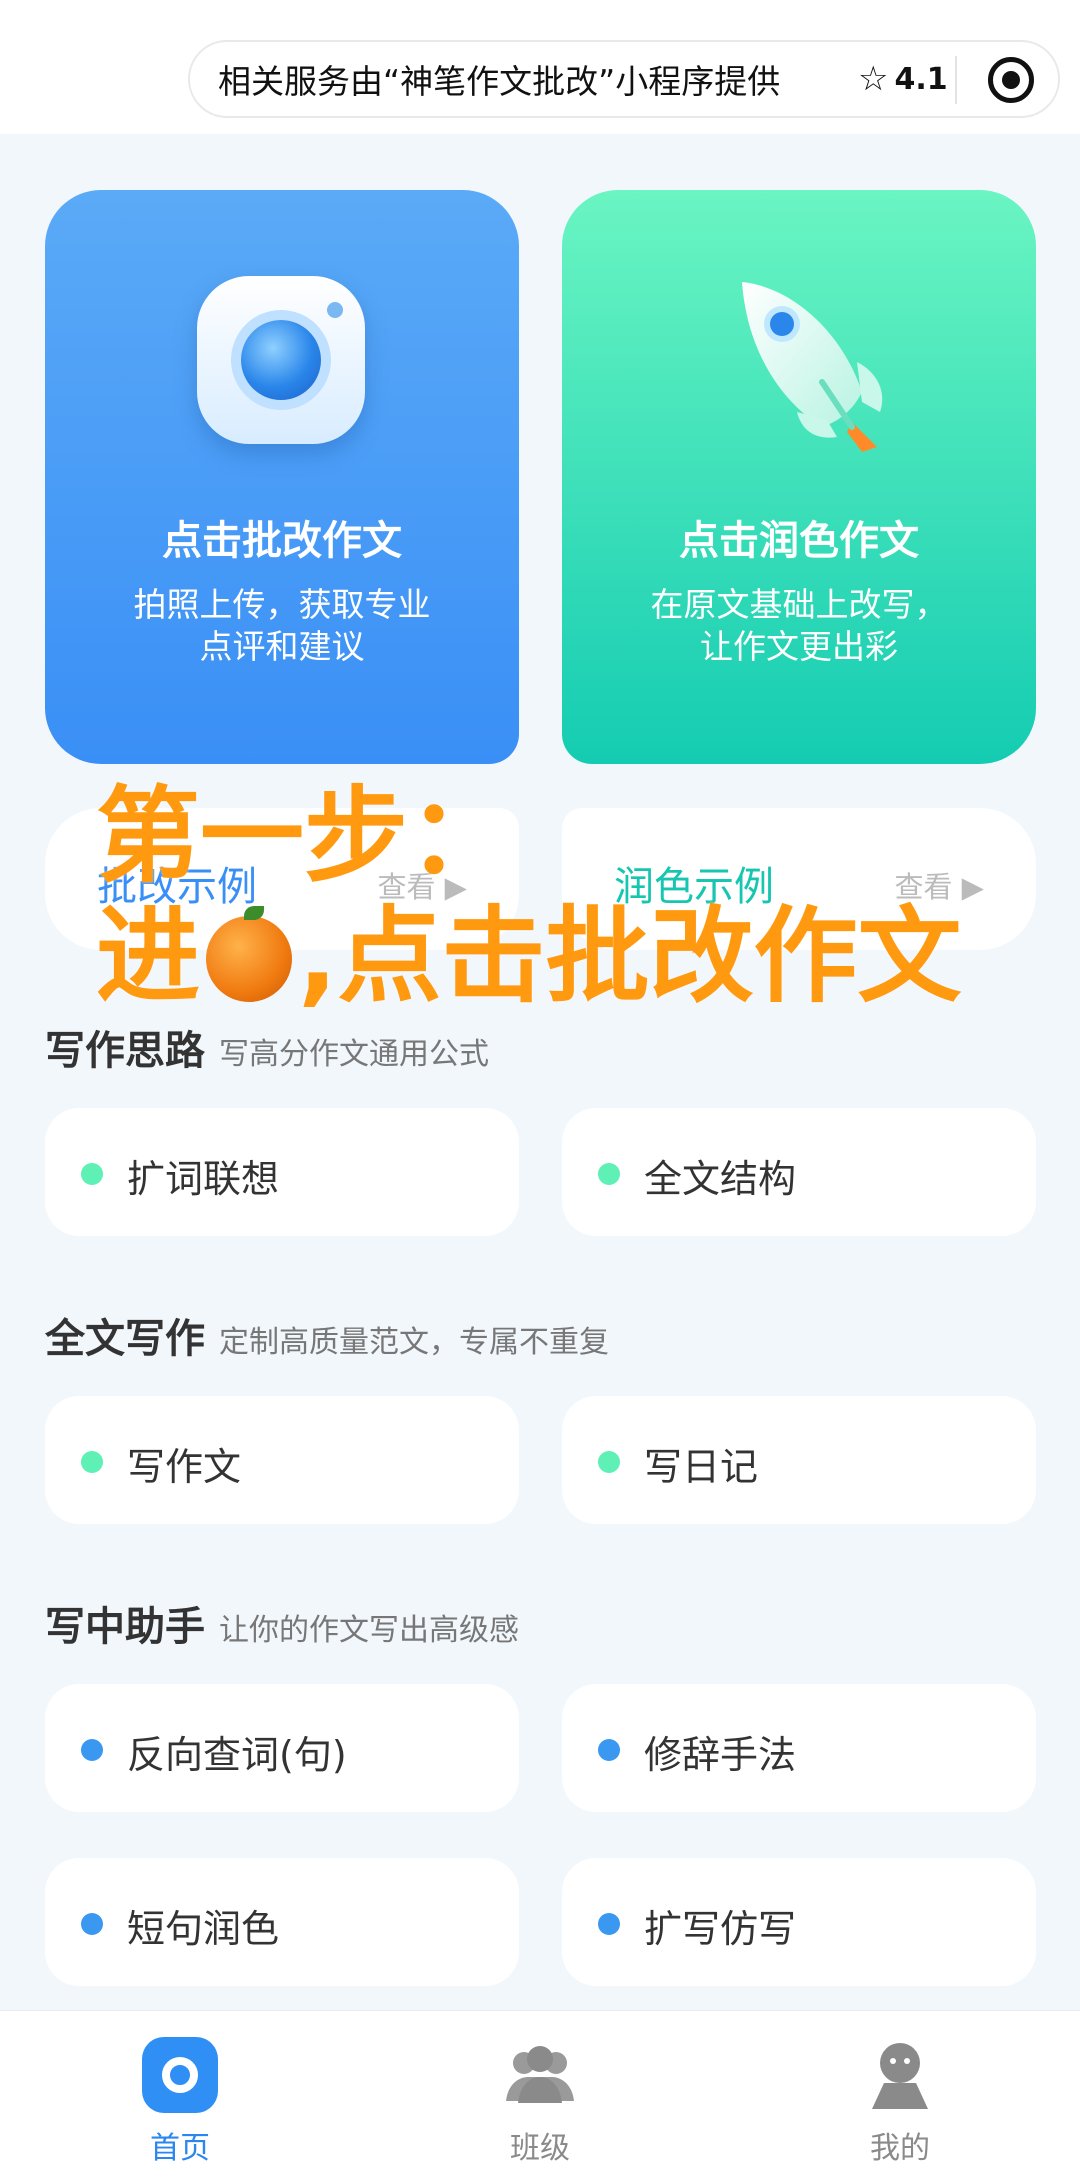 The height and width of the screenshot is (2177, 1080). Describe the element at coordinates (237, 1755) in the screenshot. I see `tile-label: 反向查词(句)` at that location.